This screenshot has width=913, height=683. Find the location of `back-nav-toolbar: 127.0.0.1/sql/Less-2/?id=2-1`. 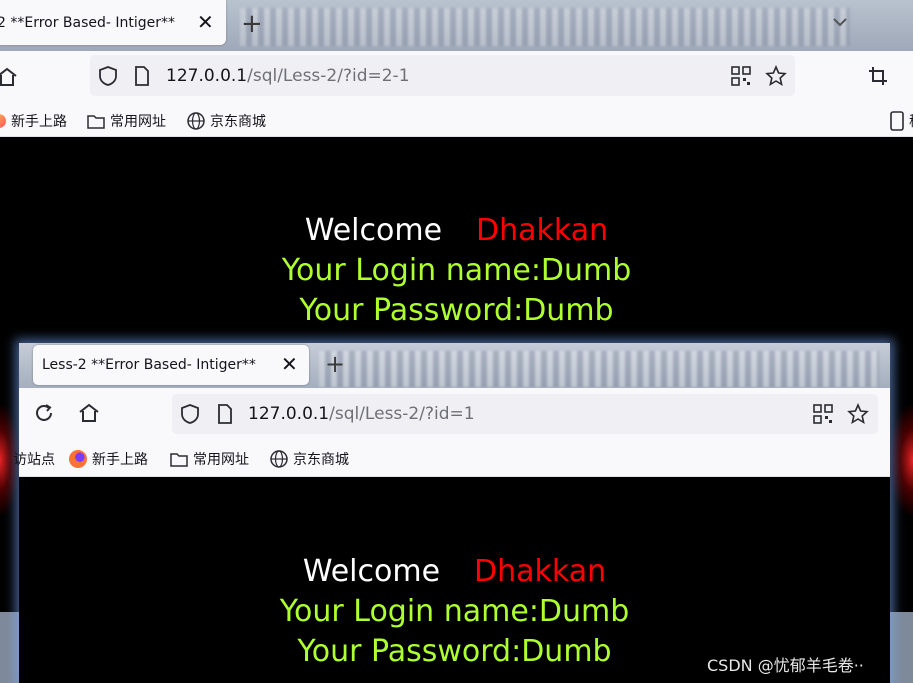

back-nav-toolbar: 127.0.0.1/sql/Less-2/?id=2-1 is located at coordinates (456, 77).